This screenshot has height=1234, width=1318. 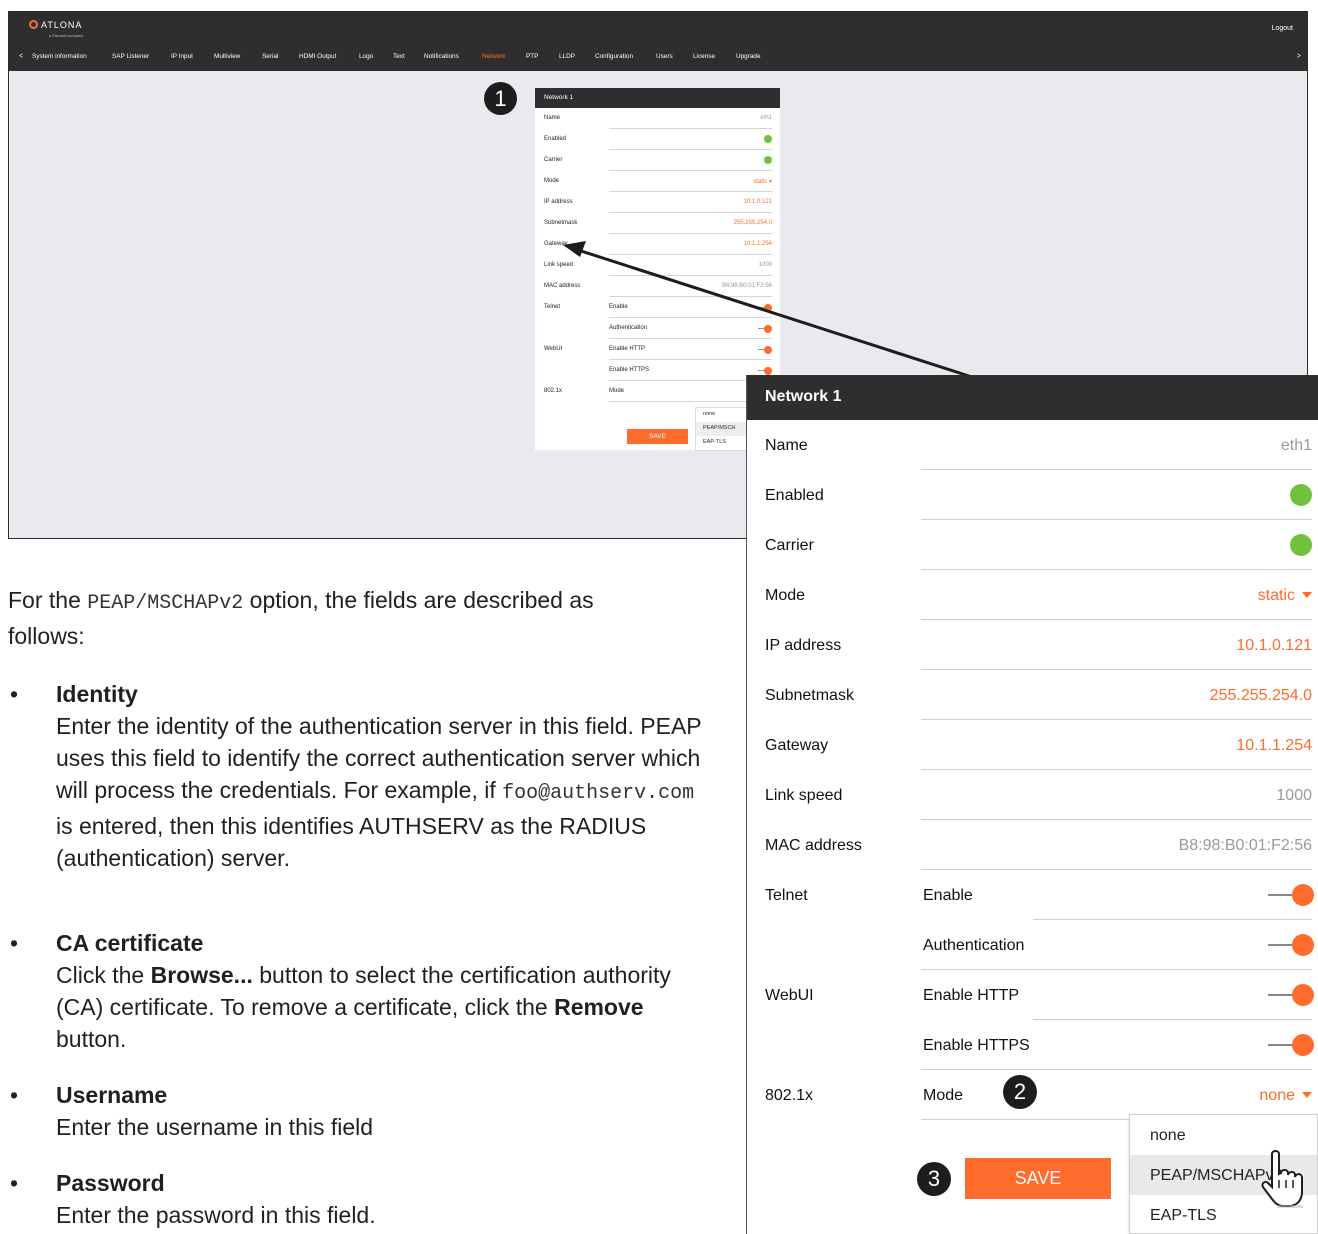 What do you see at coordinates (657, 160) in the screenshot?
I see `mini-row-carrier: Carrier` at bounding box center [657, 160].